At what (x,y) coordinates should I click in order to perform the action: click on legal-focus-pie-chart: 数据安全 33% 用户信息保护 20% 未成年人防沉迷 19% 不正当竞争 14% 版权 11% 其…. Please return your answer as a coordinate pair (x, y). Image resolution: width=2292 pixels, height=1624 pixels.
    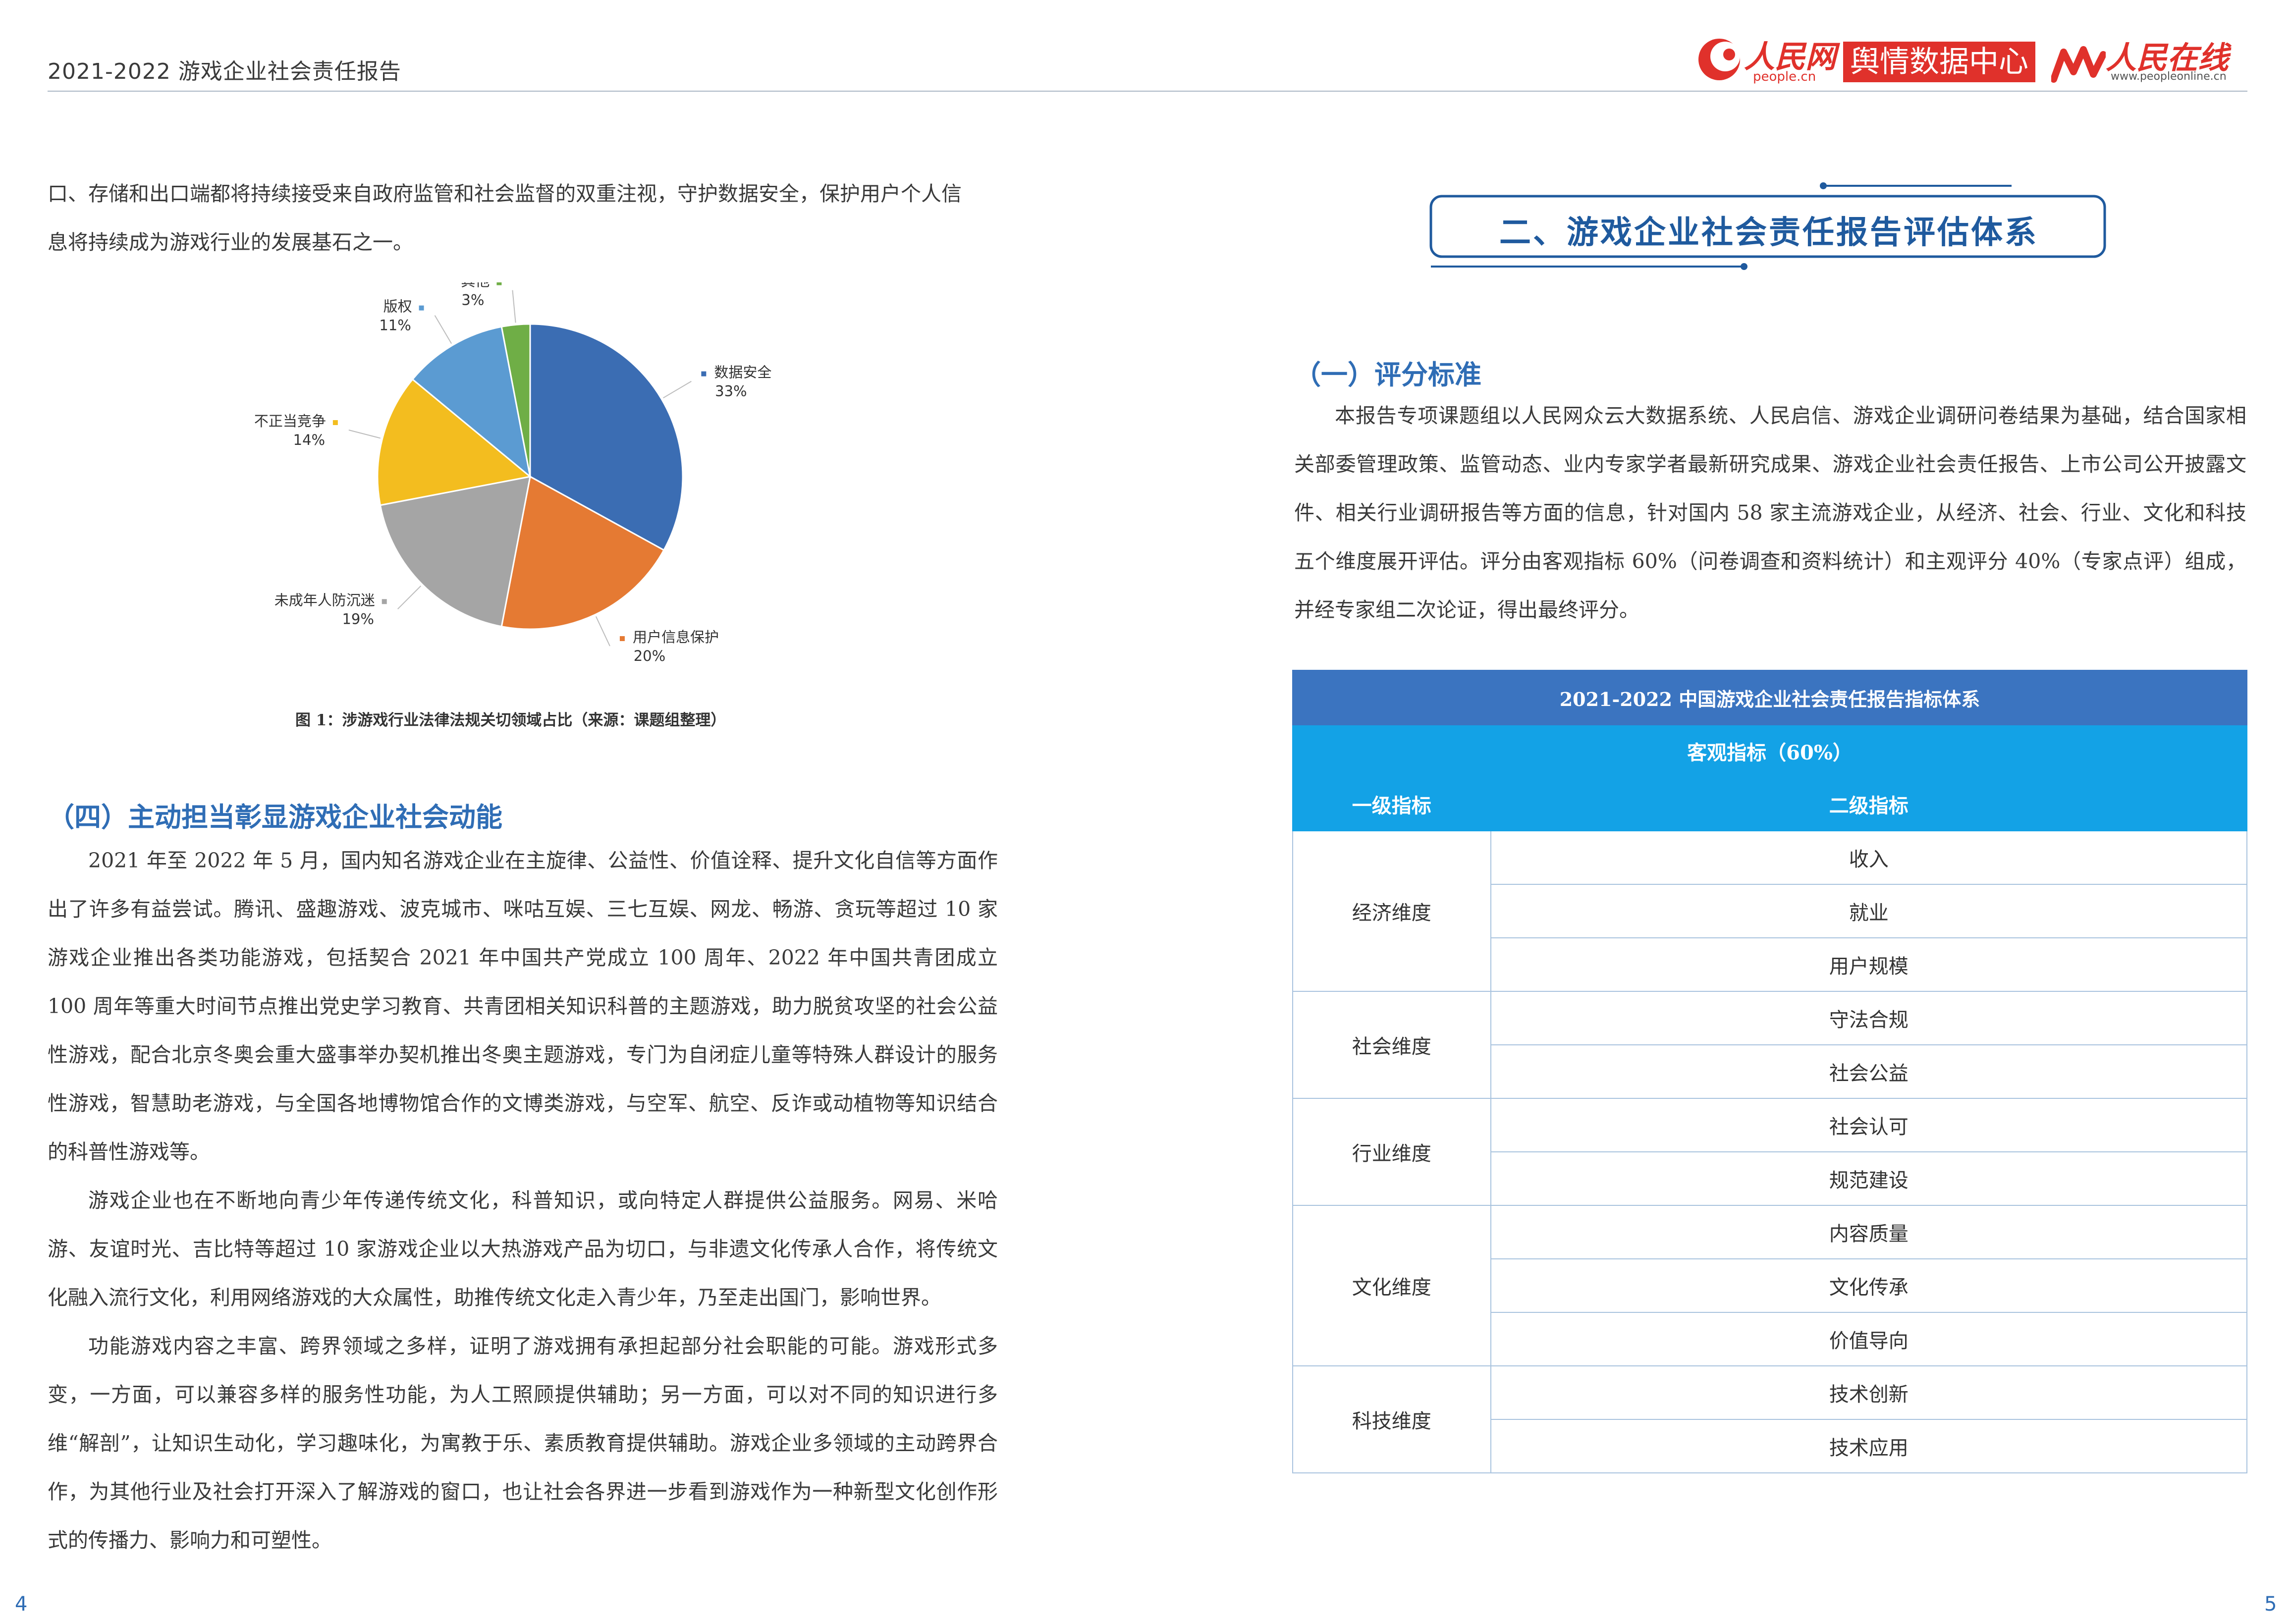
    Looking at the image, I should click on (512, 473).